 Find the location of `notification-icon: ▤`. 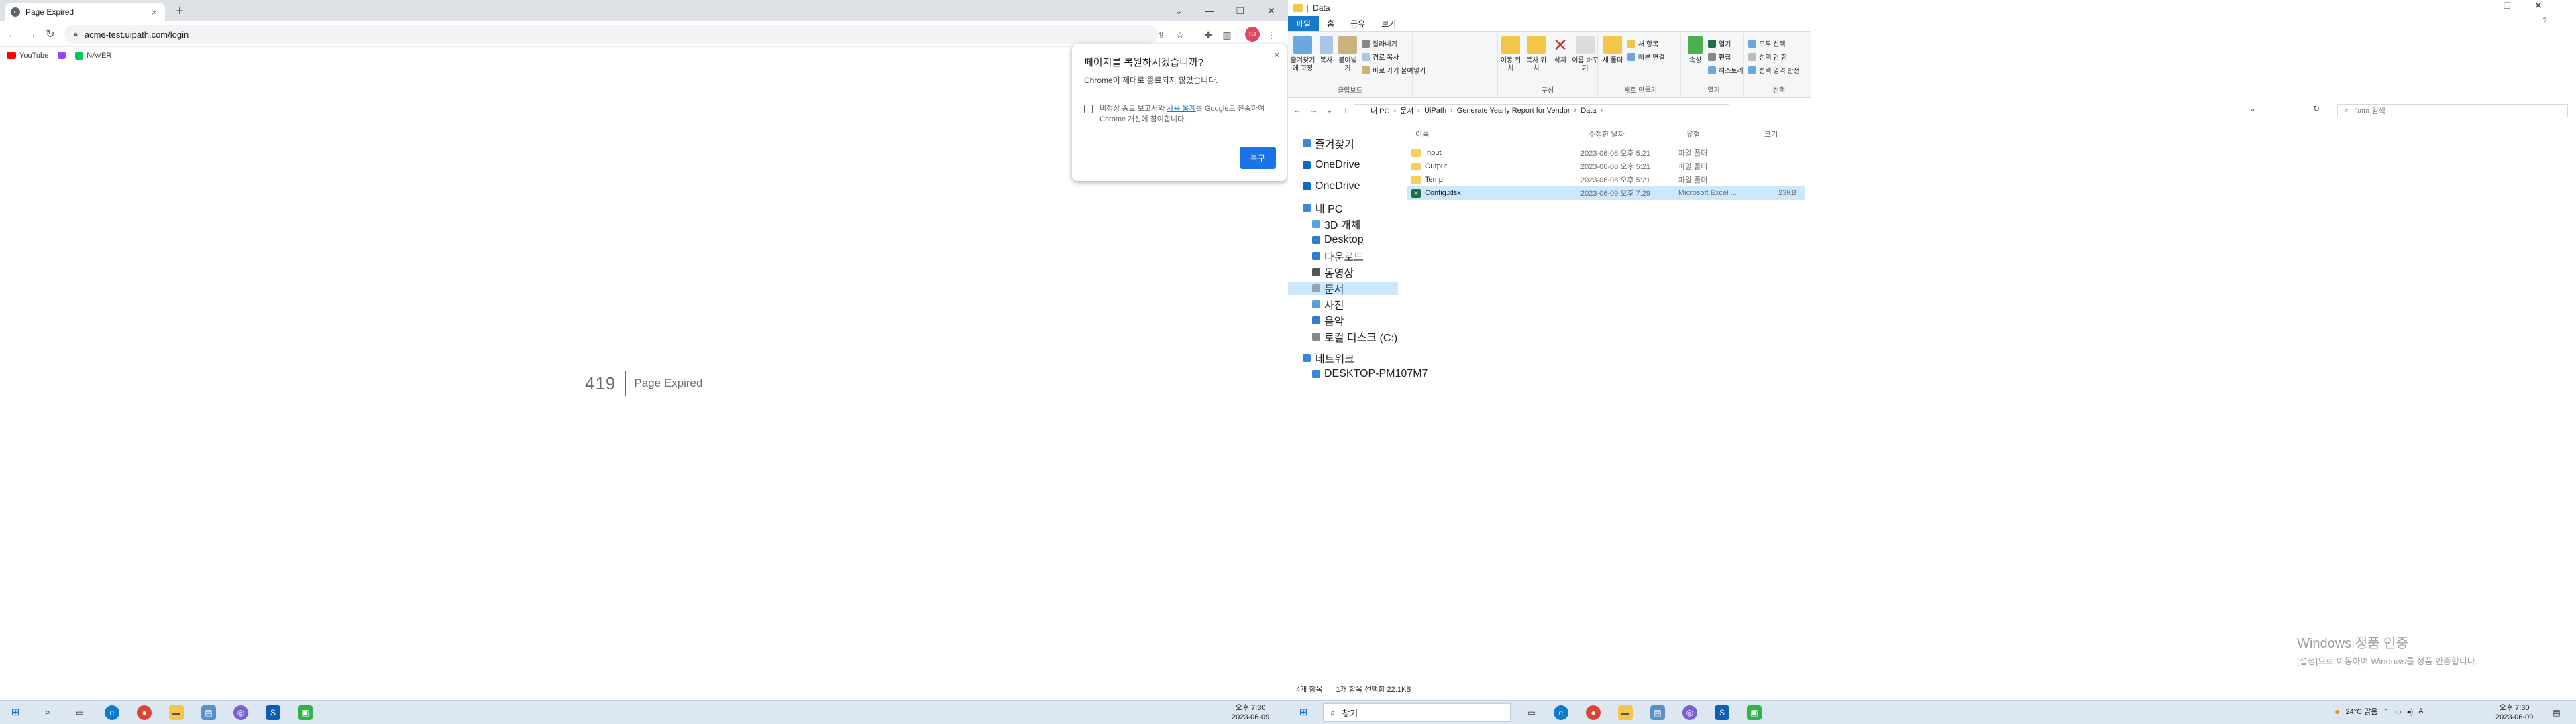

notification-icon: ▤ is located at coordinates (2556, 712).